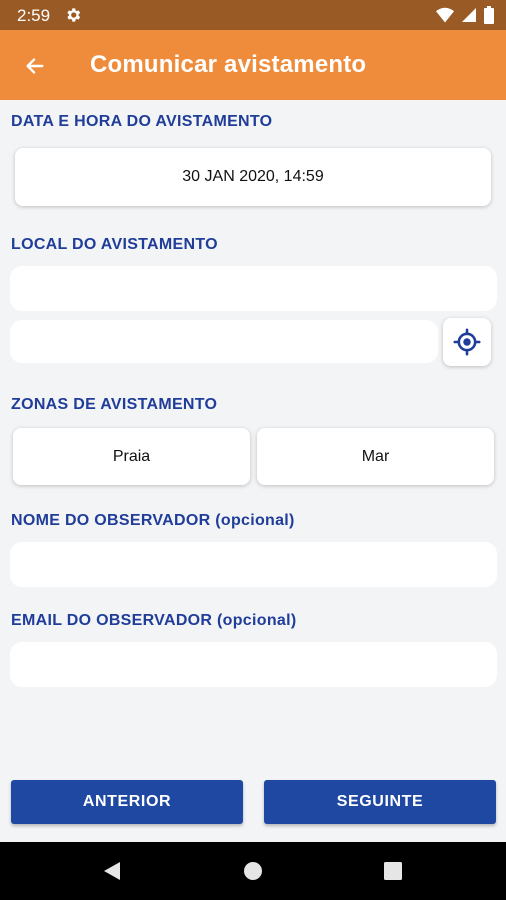 The height and width of the screenshot is (900, 506). Describe the element at coordinates (489, 15) in the screenshot. I see `battery-icon` at that location.